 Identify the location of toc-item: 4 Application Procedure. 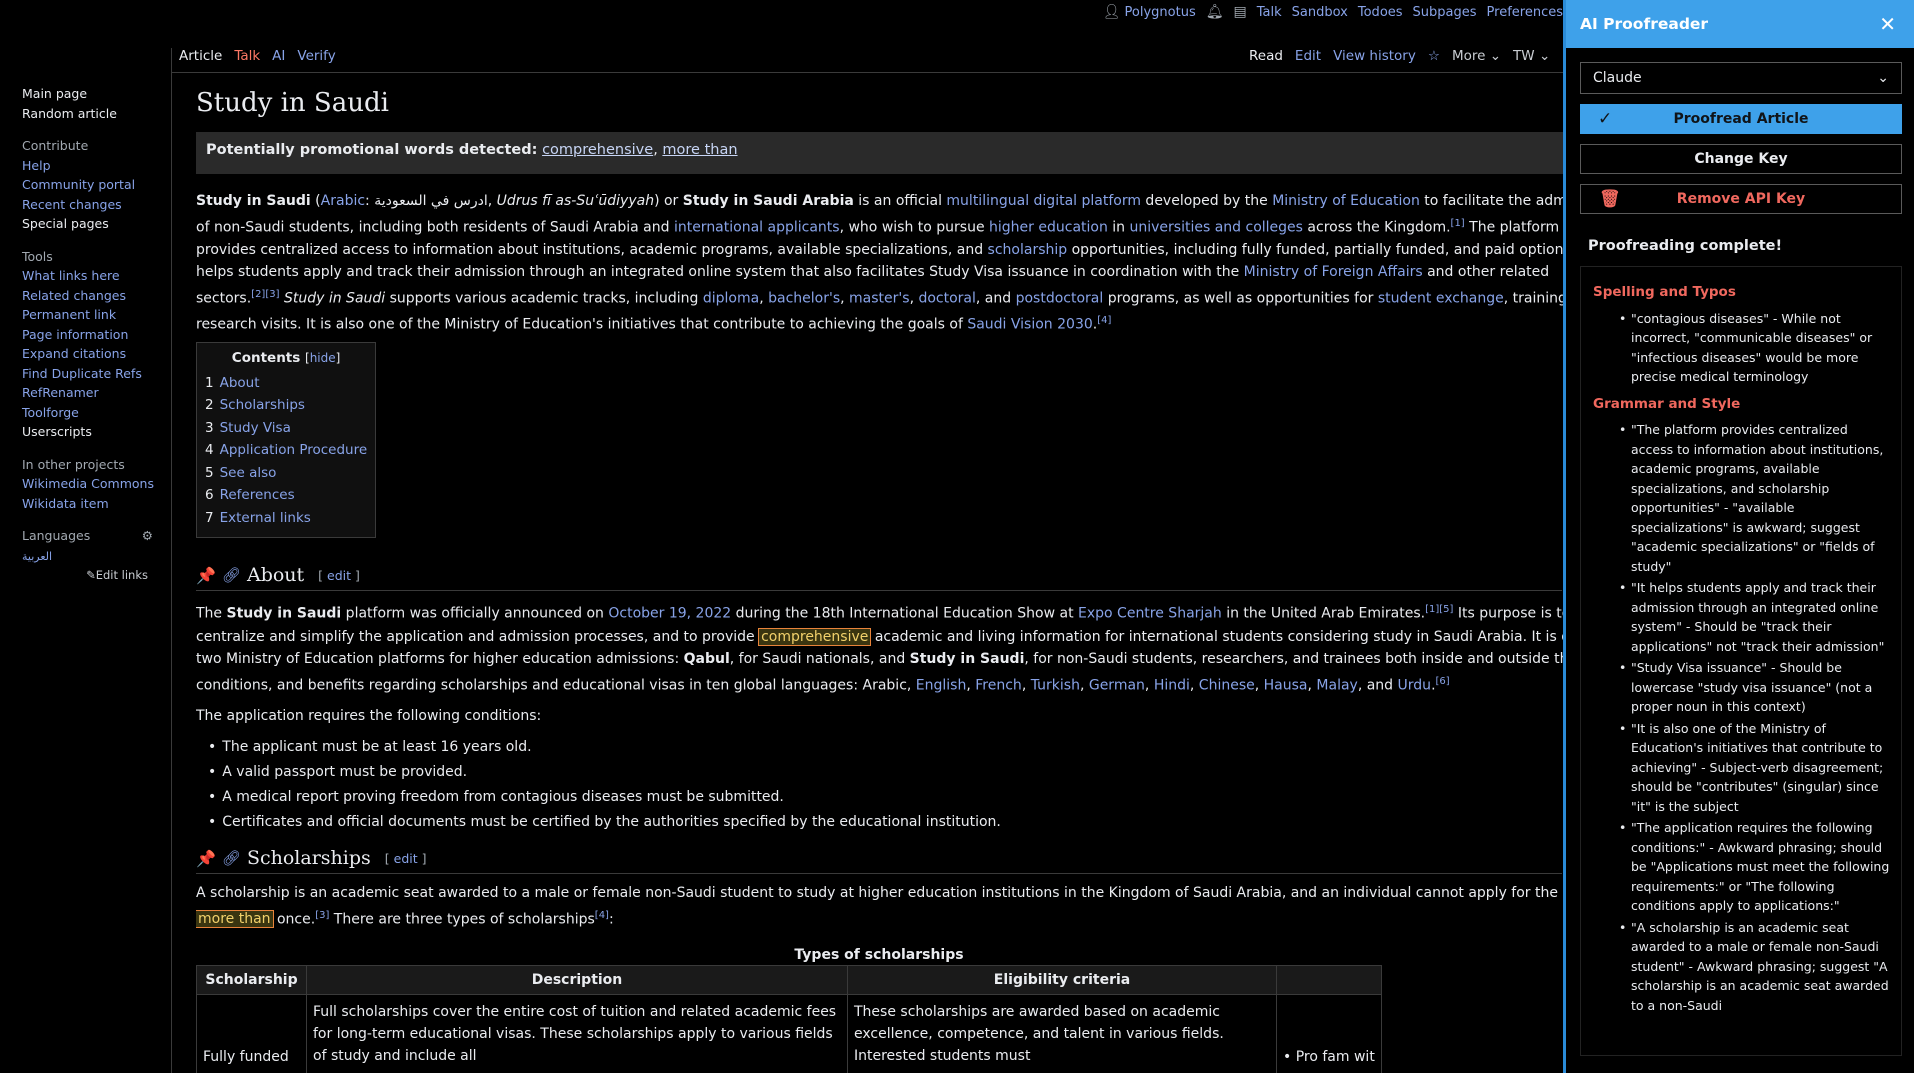
(286, 450).